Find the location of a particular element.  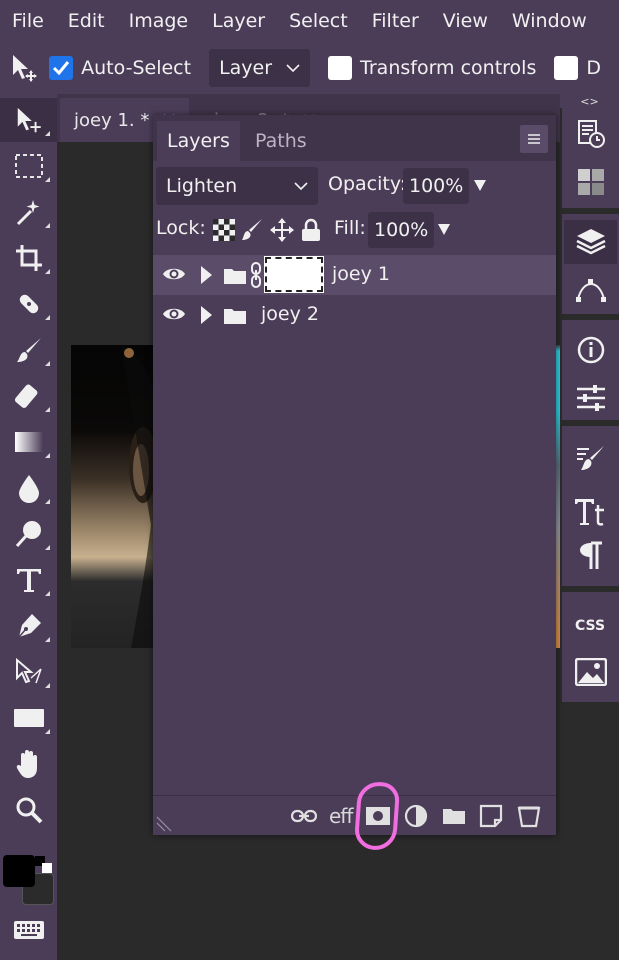

bandage-icon is located at coordinates (29, 304).